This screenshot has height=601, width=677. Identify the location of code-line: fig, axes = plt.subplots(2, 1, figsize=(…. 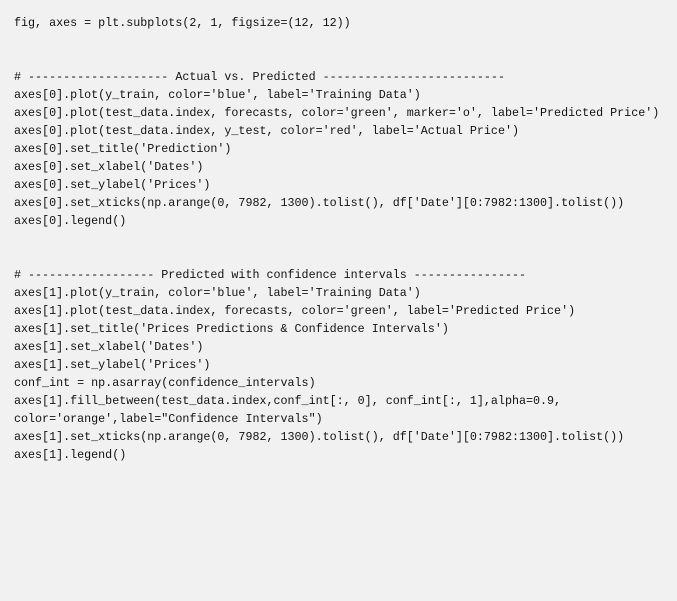
(182, 23).